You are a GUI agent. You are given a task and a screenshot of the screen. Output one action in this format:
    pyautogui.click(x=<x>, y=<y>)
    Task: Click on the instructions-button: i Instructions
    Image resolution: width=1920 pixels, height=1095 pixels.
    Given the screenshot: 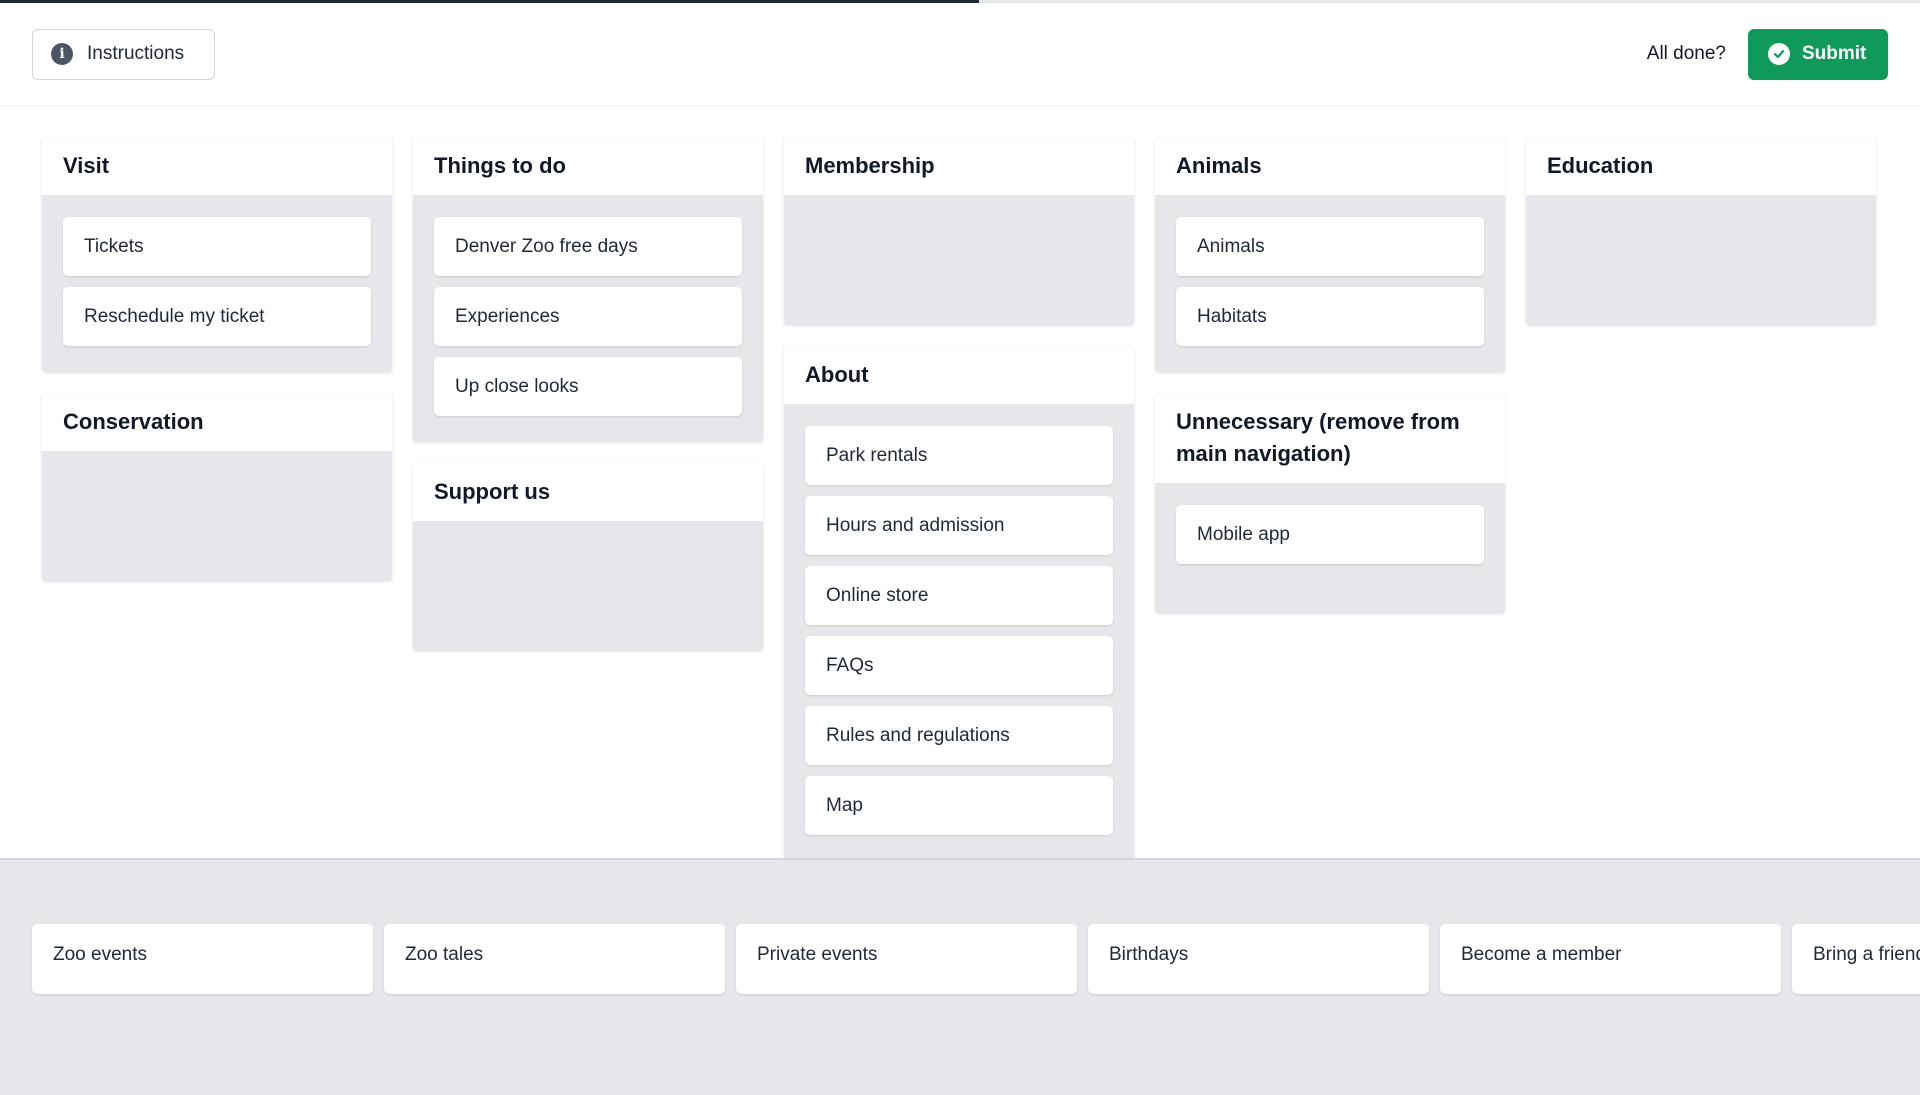 What is the action you would take?
    pyautogui.click(x=123, y=54)
    